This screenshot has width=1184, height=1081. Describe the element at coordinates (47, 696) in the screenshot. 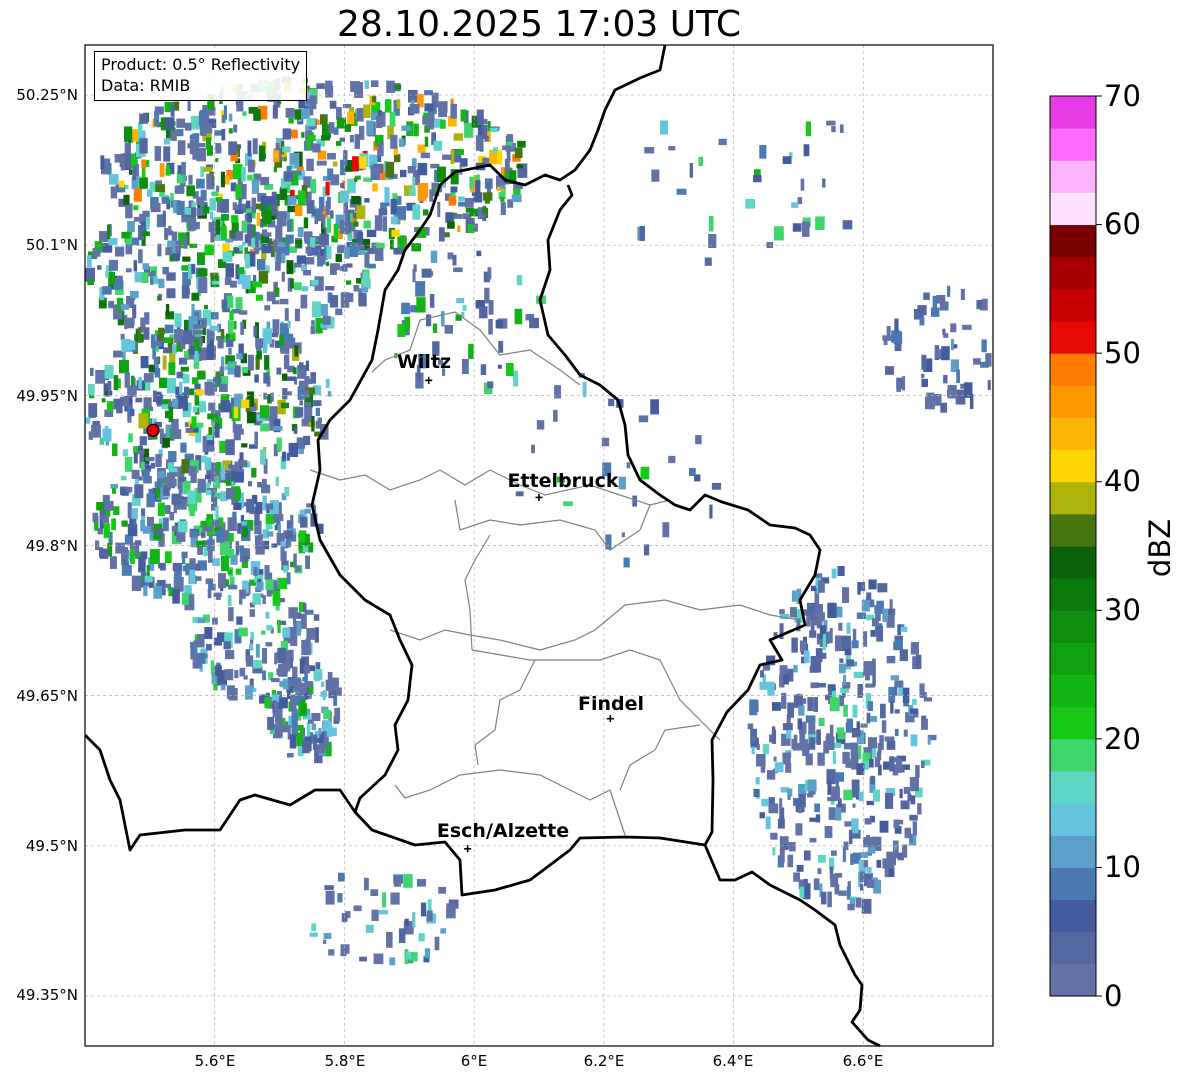

I see `lat-tick-label: 49.65°N` at that location.